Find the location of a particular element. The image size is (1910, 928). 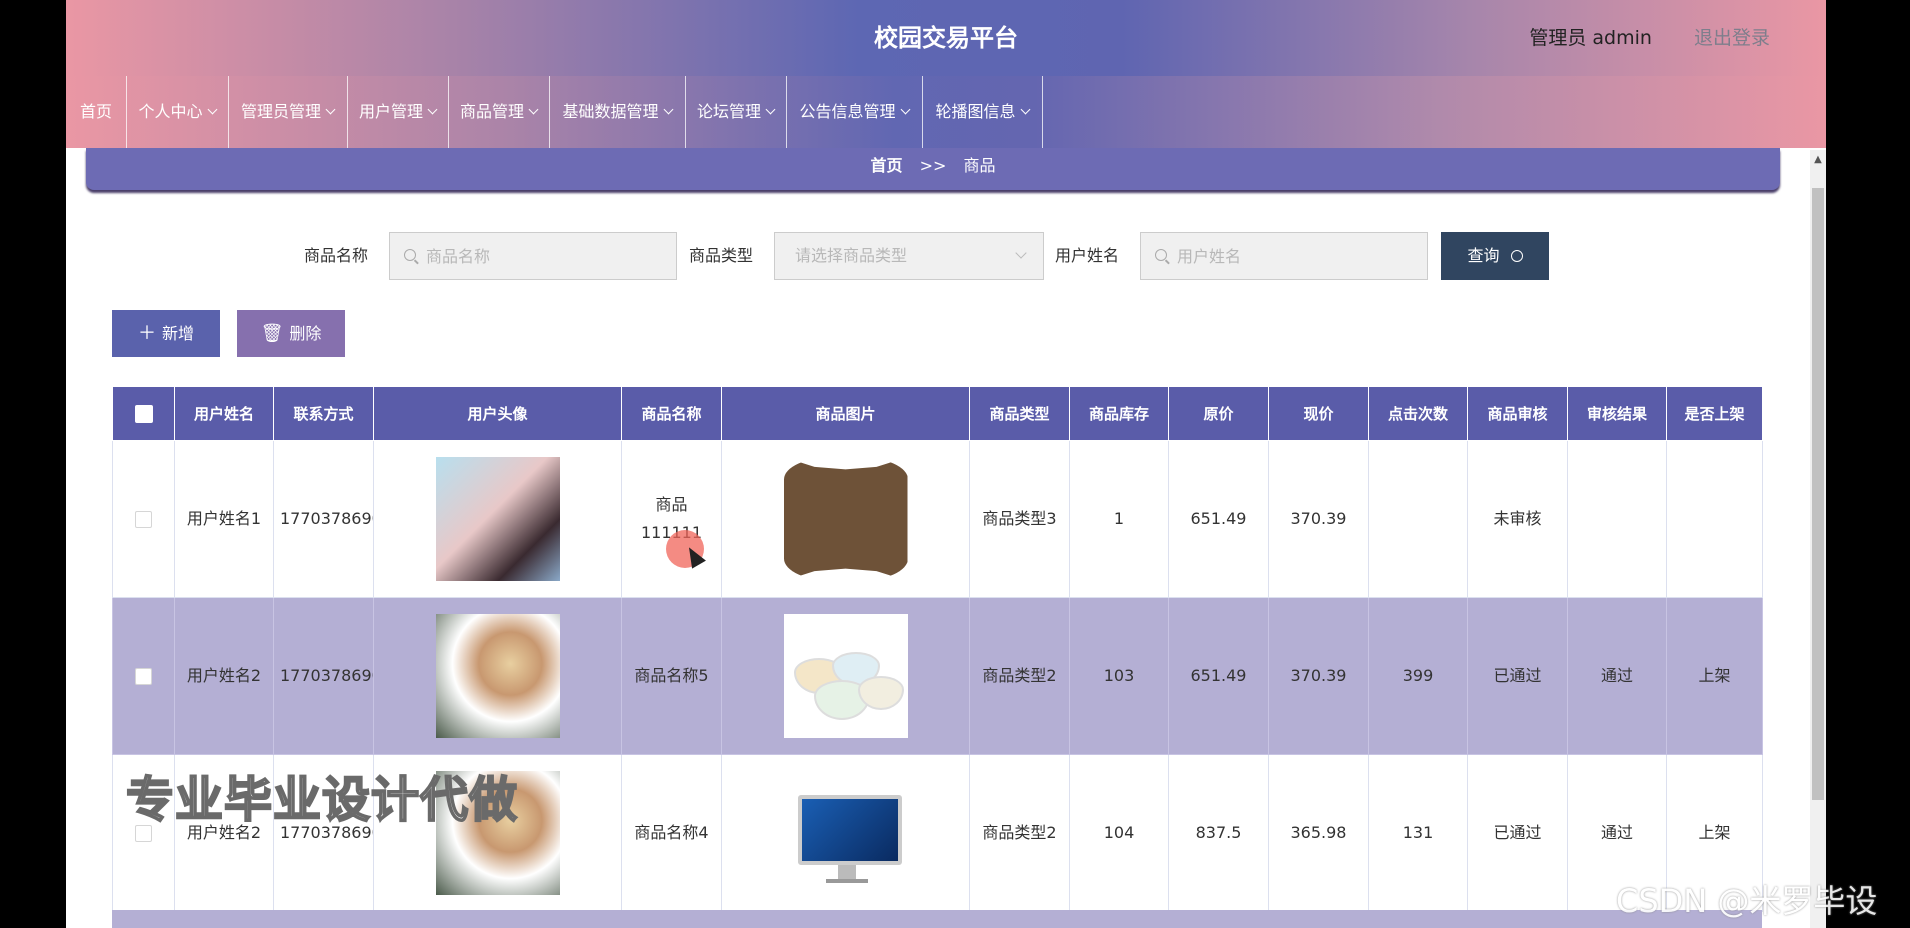

query-button: 查询 is located at coordinates (1495, 256).